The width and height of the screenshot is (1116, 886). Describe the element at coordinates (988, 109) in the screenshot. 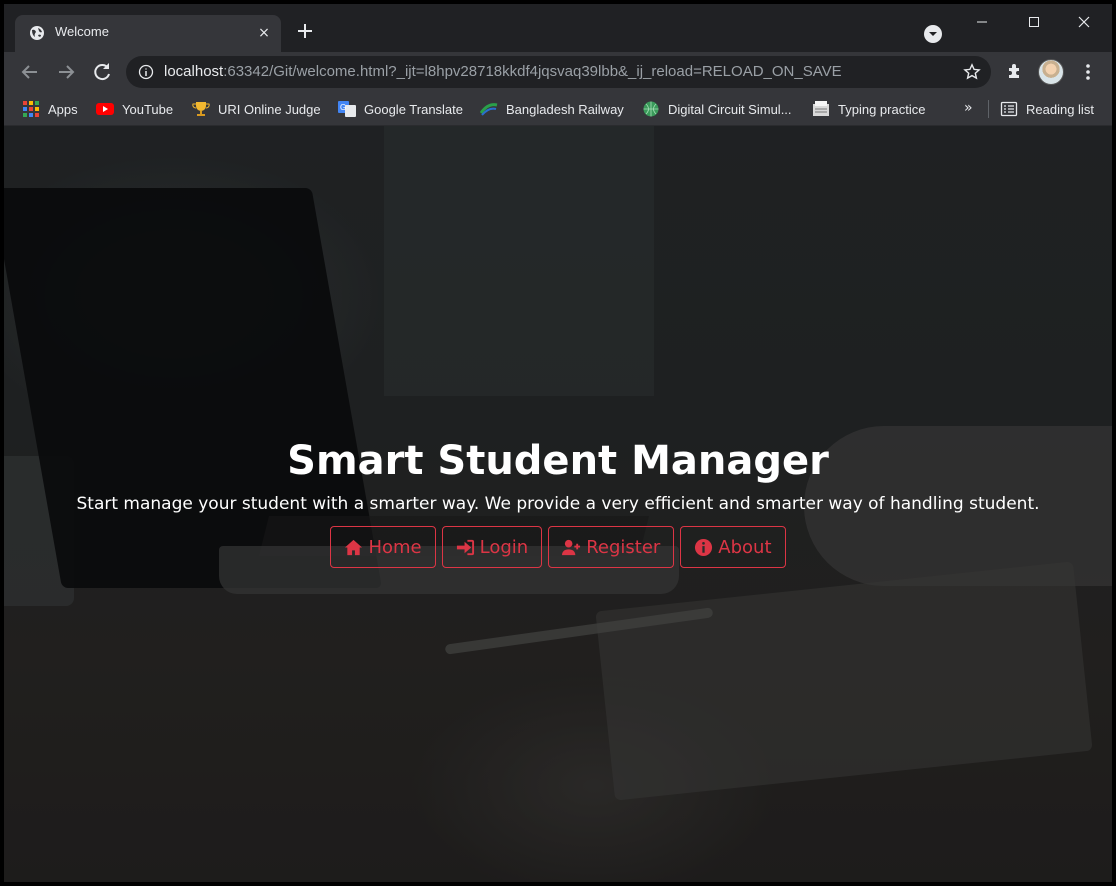

I see `bookmarks-divider` at that location.